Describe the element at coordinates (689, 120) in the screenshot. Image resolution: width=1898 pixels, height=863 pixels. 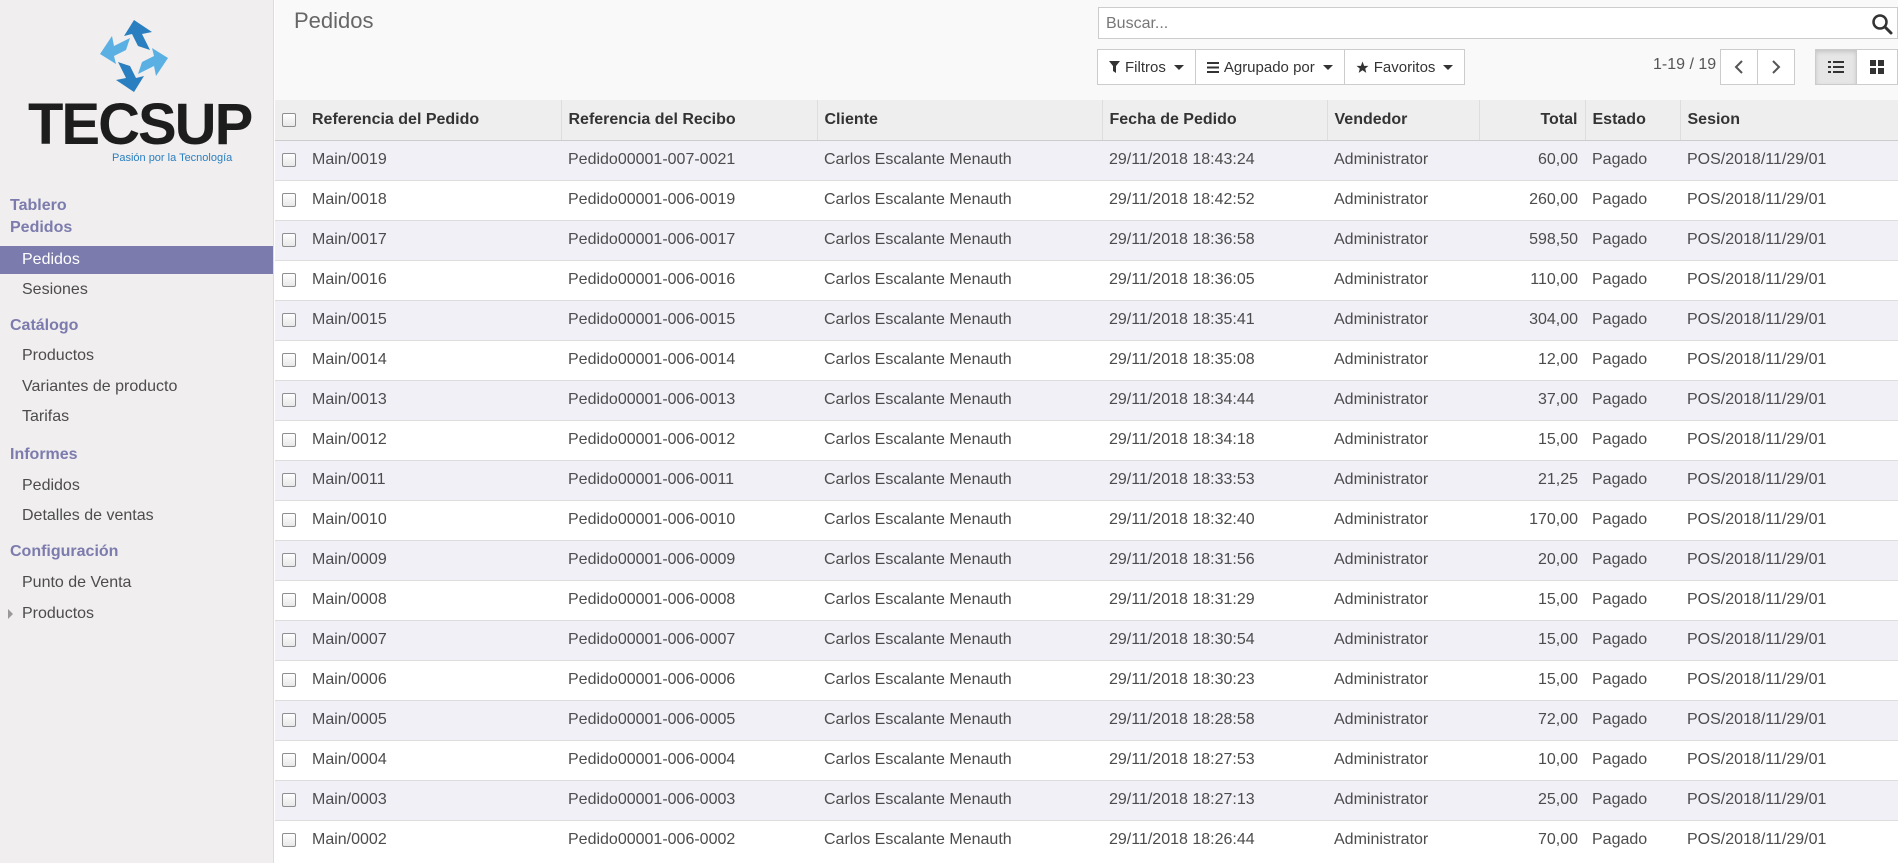
I see `column-header-referencia-recibo: Referencia del Recibo` at that location.